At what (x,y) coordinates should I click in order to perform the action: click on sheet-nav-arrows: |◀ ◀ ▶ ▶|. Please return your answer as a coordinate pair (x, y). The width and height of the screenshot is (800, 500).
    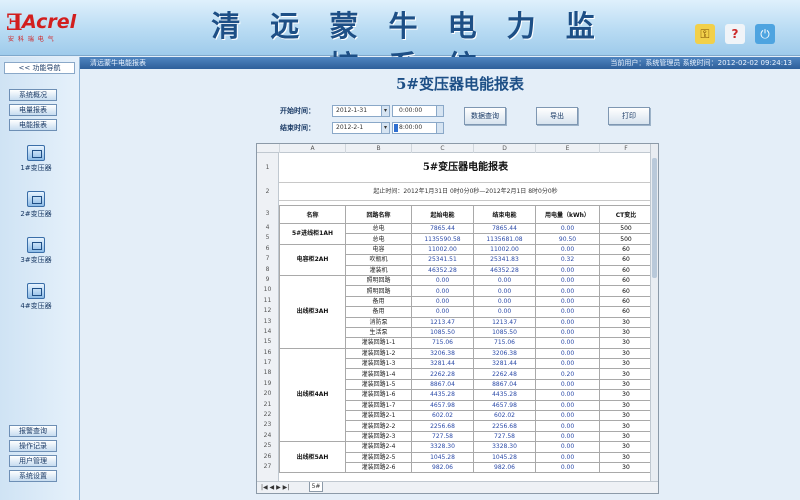
    Looking at the image, I should click on (275, 487).